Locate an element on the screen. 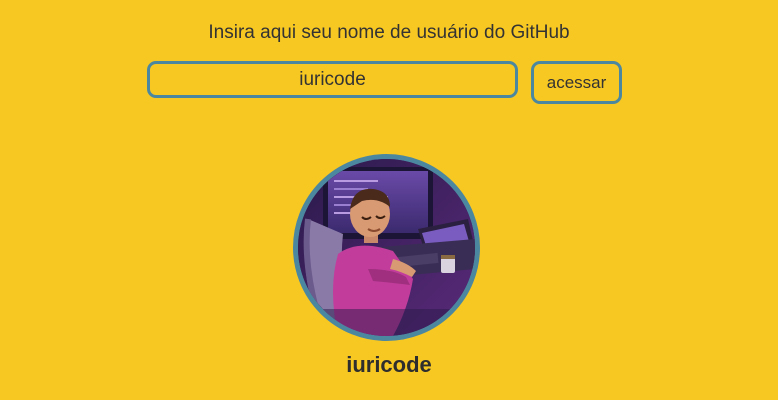 The width and height of the screenshot is (778, 400). avatar-illustration is located at coordinates (386, 247).